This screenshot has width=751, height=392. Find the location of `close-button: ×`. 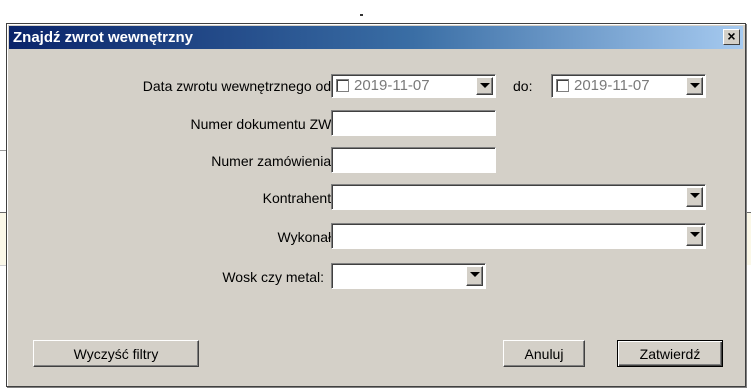

close-button: × is located at coordinates (731, 37).